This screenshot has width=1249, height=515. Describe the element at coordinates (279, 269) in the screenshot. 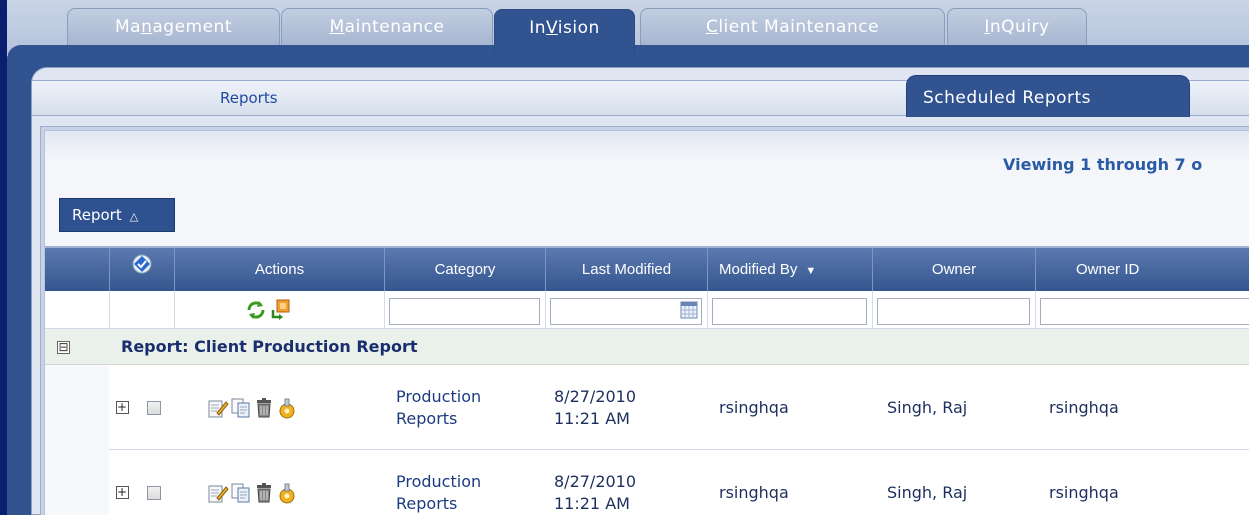

I see `header-actions: Actions` at that location.